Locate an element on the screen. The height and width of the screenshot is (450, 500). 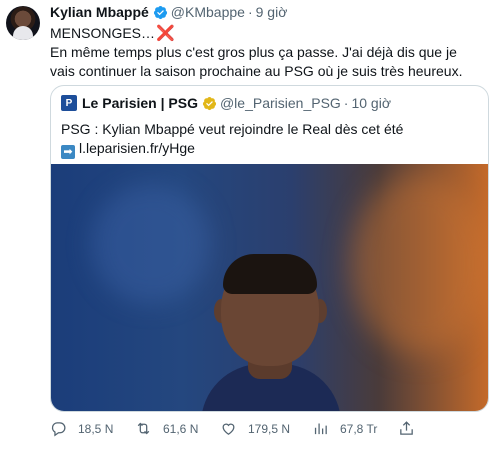
share-button is located at coordinates (412, 428).